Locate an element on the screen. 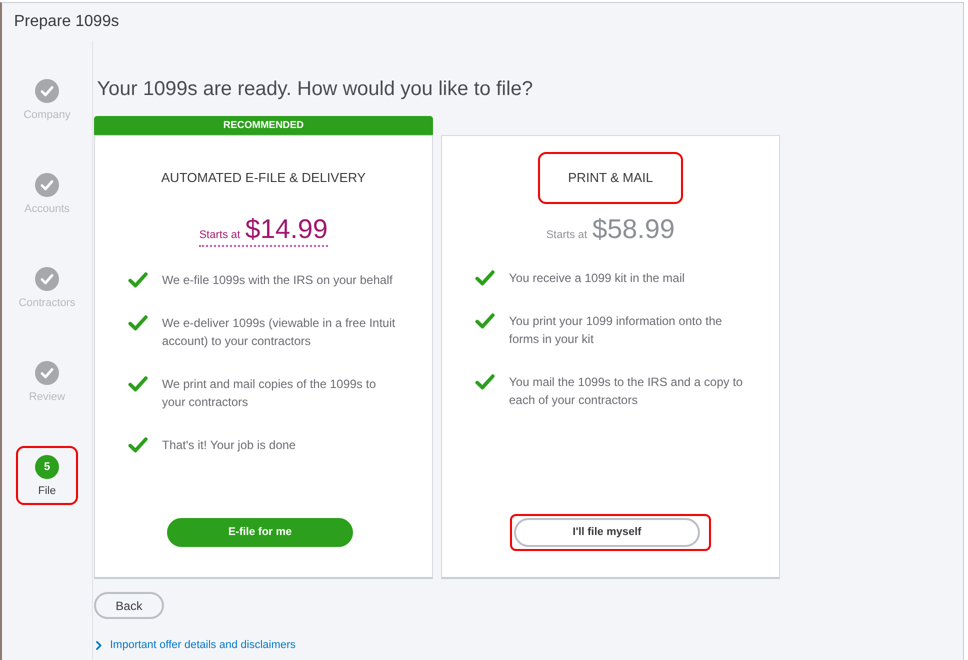 The width and height of the screenshot is (968, 660). recommended-banner: RECOMMENDED is located at coordinates (263, 125).